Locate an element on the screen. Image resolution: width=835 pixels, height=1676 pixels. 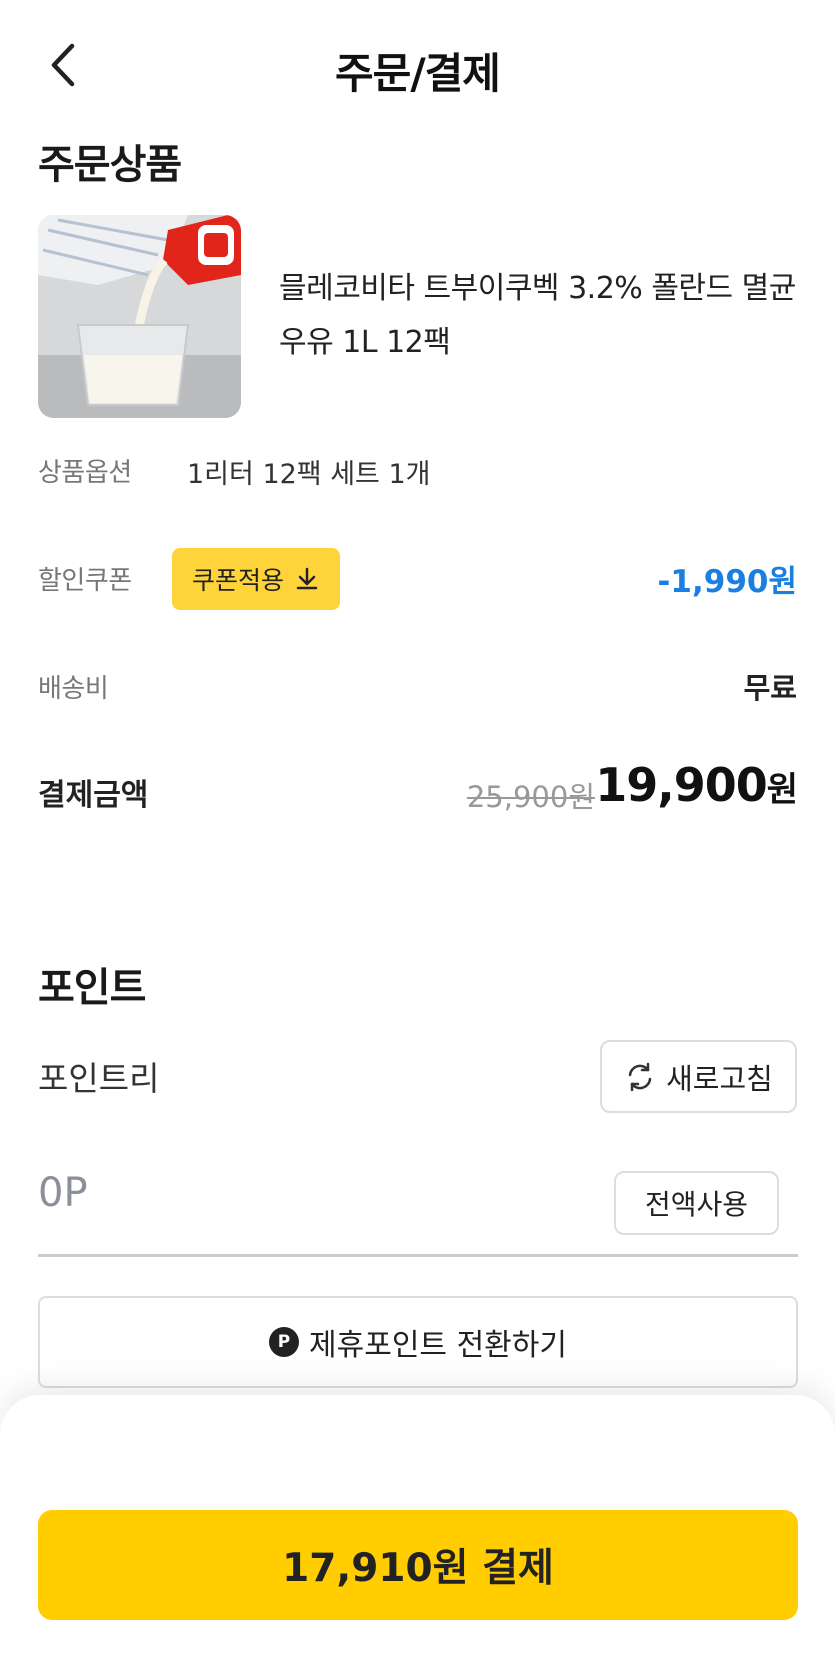
discount-amount: -1,990원 is located at coordinates (727, 582).